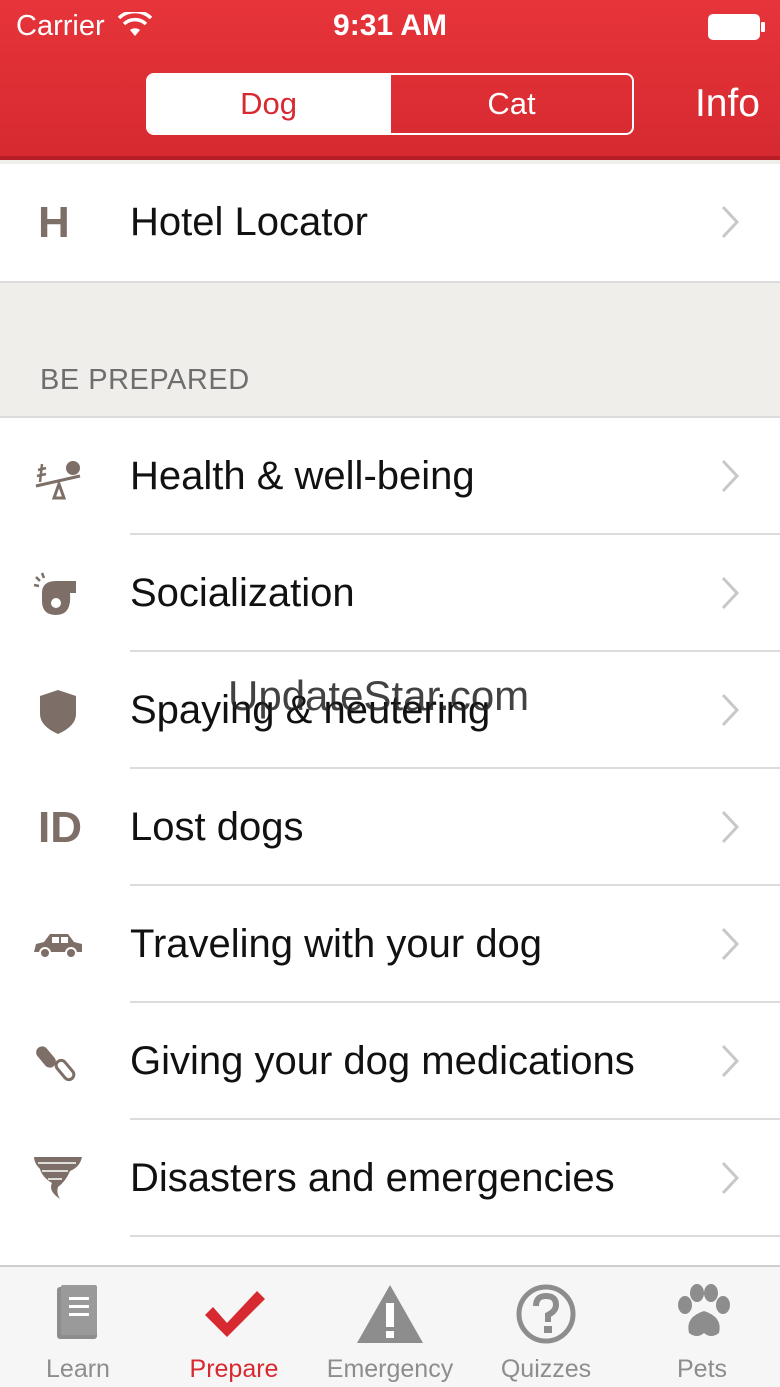 The width and height of the screenshot is (780, 1387). Describe the element at coordinates (77, 1312) in the screenshot. I see `book-icon` at that location.